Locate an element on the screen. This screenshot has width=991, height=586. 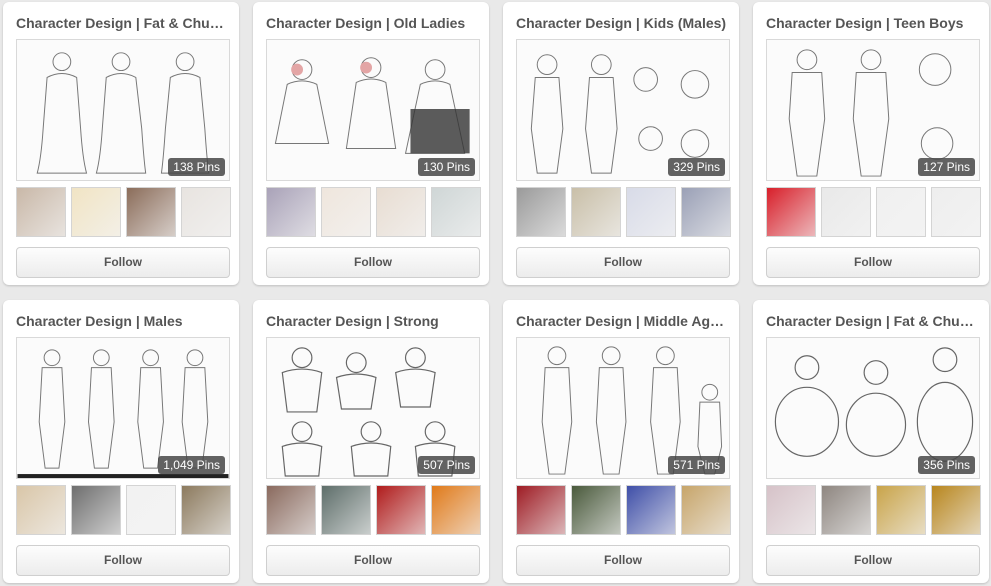
pin-count-badge: 571 Pins is located at coordinates (696, 465).